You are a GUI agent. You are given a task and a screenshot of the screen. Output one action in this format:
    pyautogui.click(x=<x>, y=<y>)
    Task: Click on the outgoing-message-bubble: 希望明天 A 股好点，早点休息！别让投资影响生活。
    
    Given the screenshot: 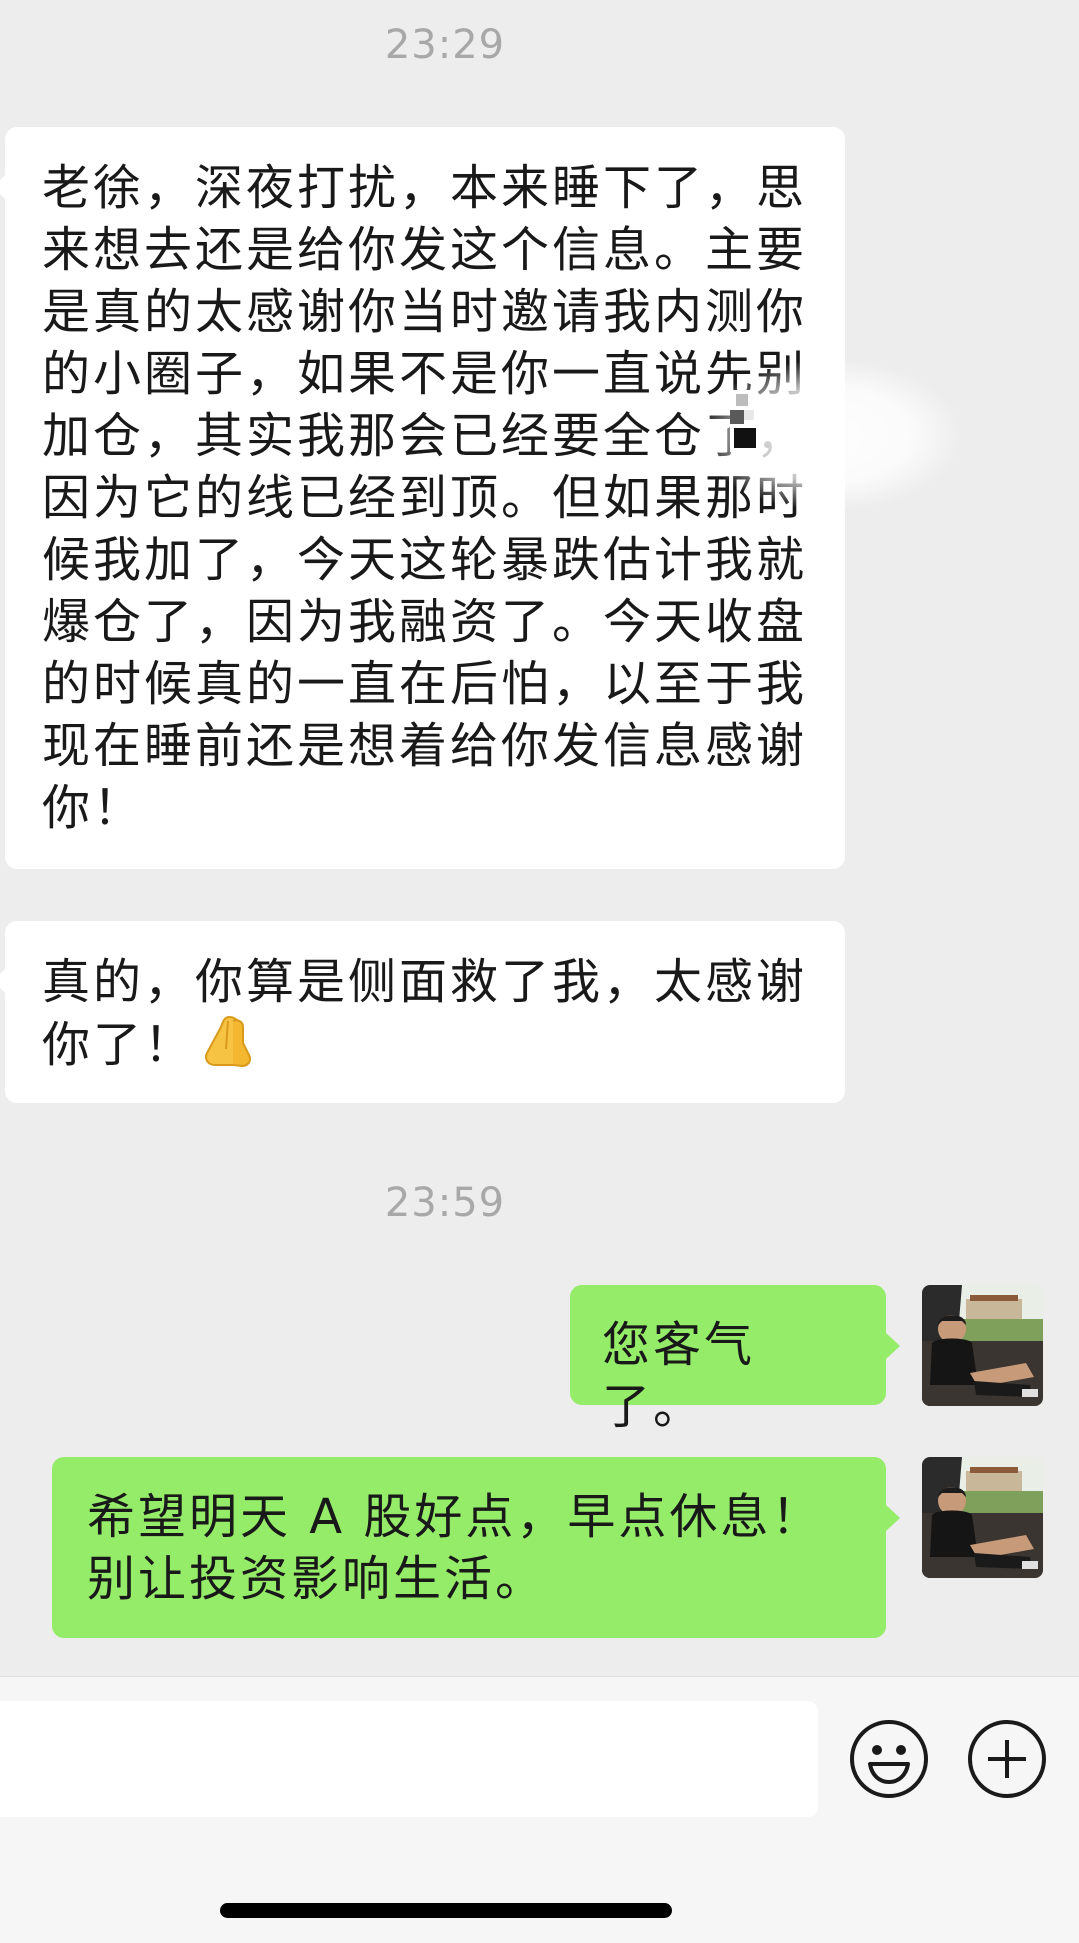 What is the action you would take?
    pyautogui.click(x=476, y=1547)
    